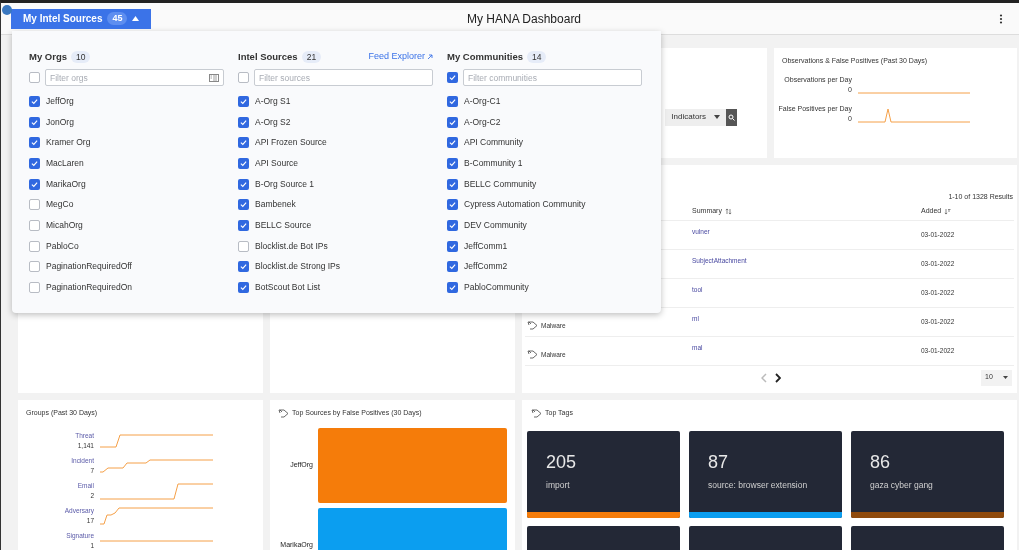 This screenshot has width=1019, height=550. What do you see at coordinates (68, 143) in the screenshot?
I see `source-label: Kramer Org` at bounding box center [68, 143].